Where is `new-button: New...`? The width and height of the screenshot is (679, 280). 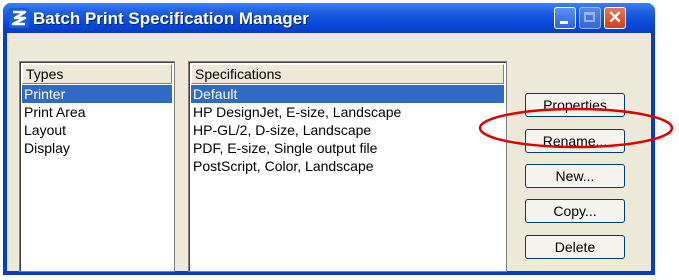
new-button: New... is located at coordinates (575, 176).